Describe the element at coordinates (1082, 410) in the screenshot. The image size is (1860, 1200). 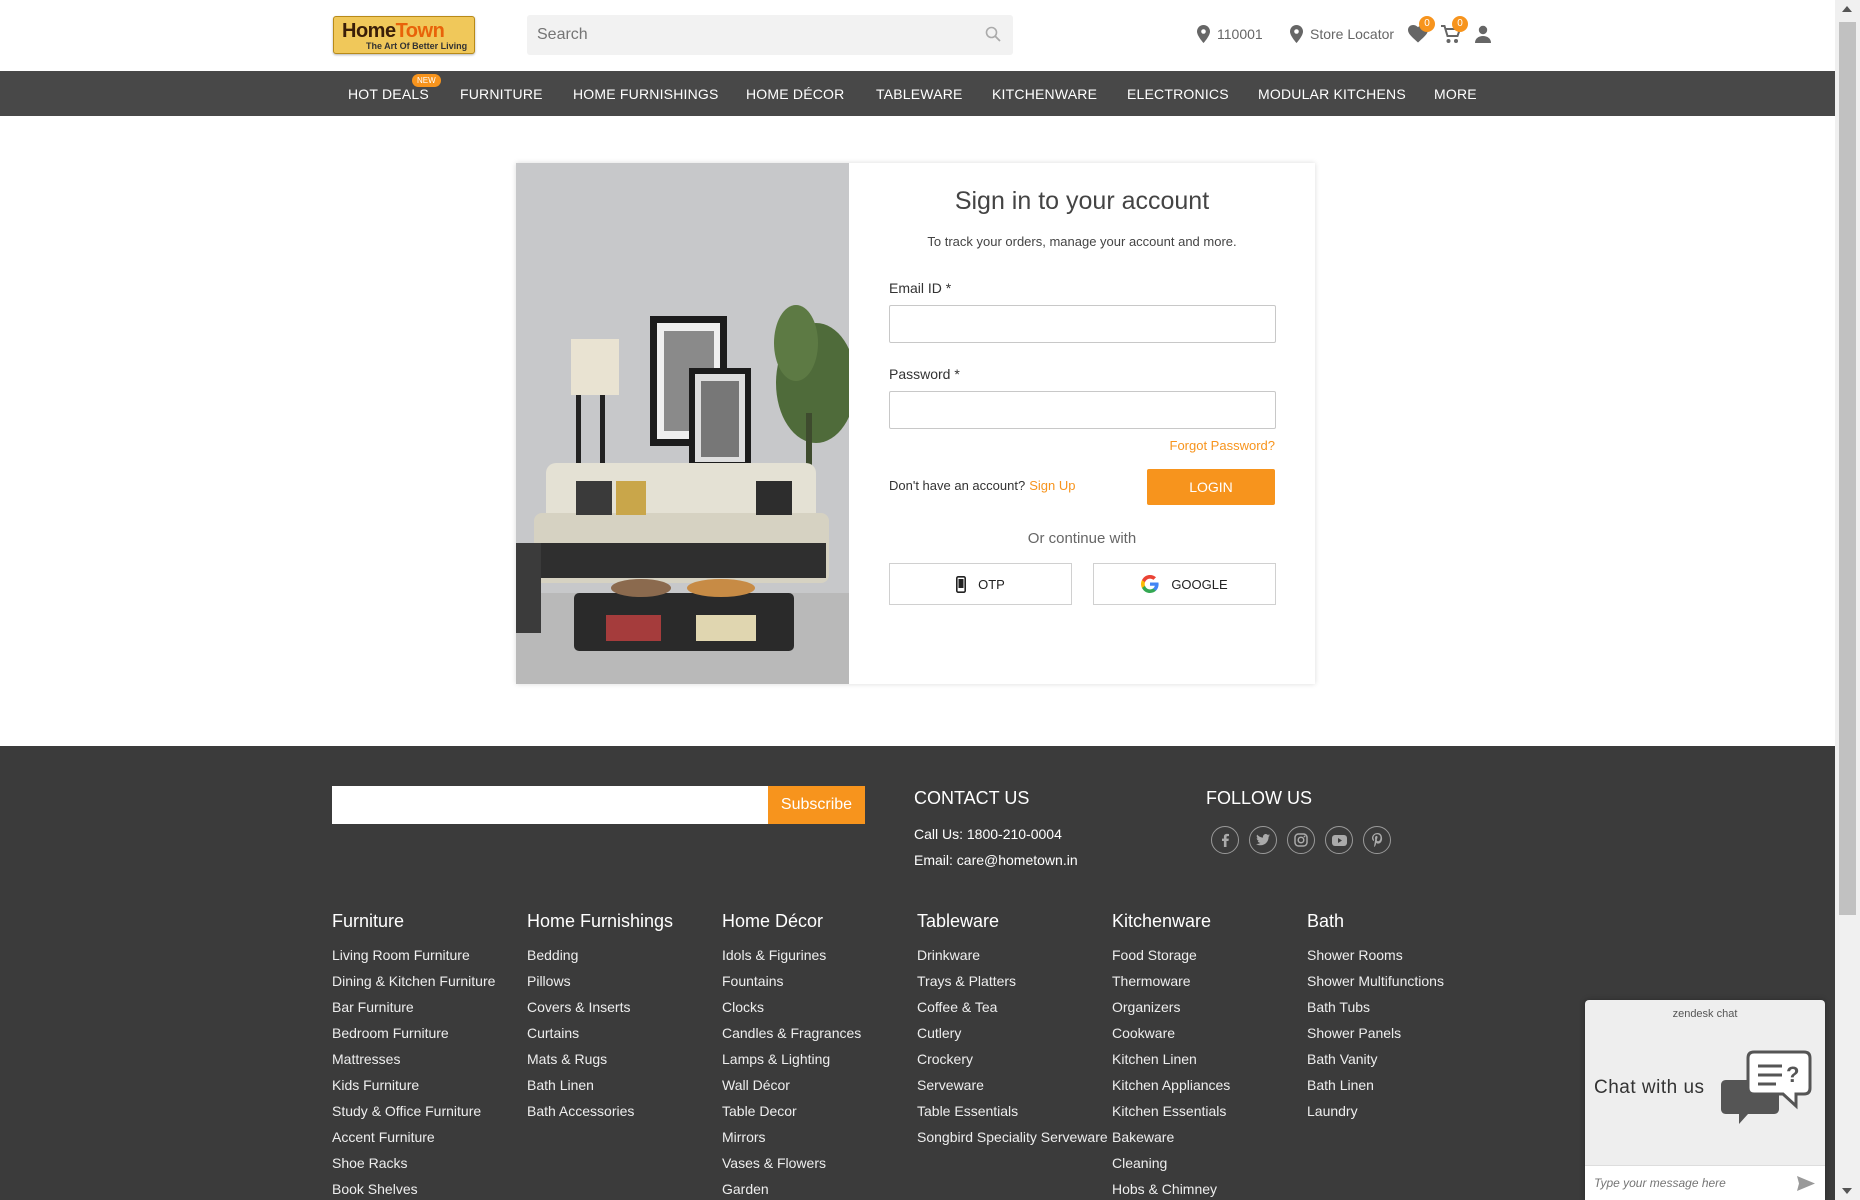
I see `password-field` at that location.